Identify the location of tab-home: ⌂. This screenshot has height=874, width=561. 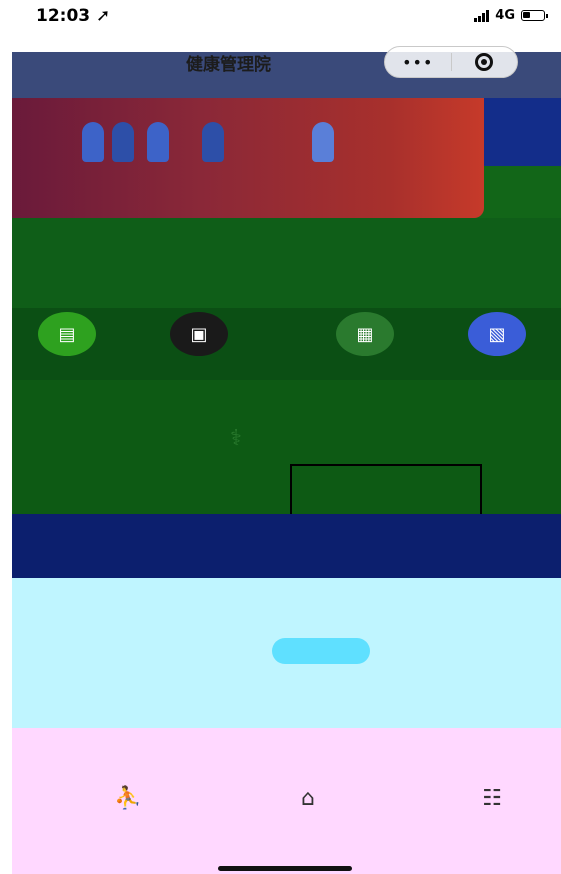
(308, 799).